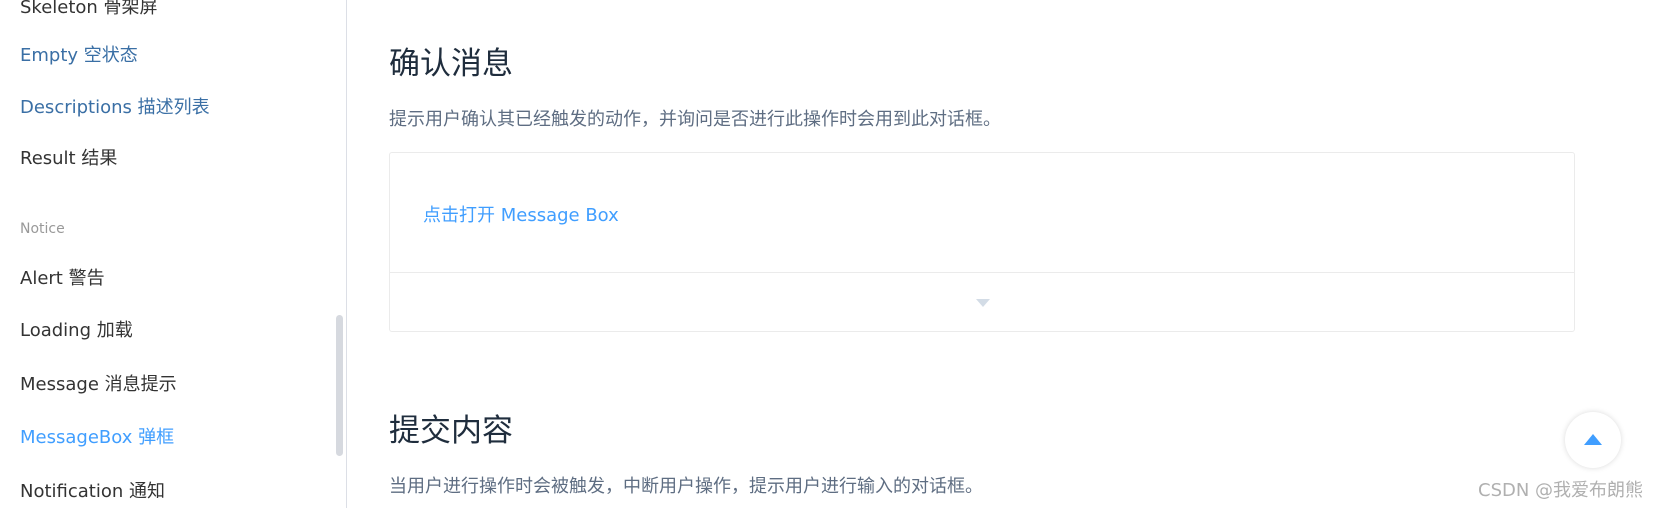 The height and width of the screenshot is (508, 1665). Describe the element at coordinates (79, 54) in the screenshot. I see `sidebar-item-empty: Empty 空状态` at that location.